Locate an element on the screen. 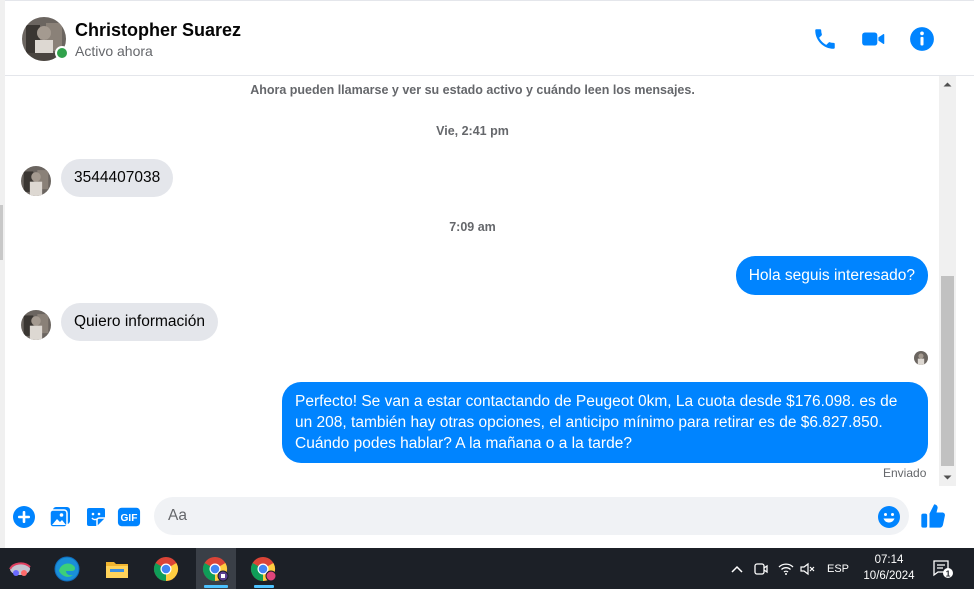  svg-text: GIF is located at coordinates (129, 518).